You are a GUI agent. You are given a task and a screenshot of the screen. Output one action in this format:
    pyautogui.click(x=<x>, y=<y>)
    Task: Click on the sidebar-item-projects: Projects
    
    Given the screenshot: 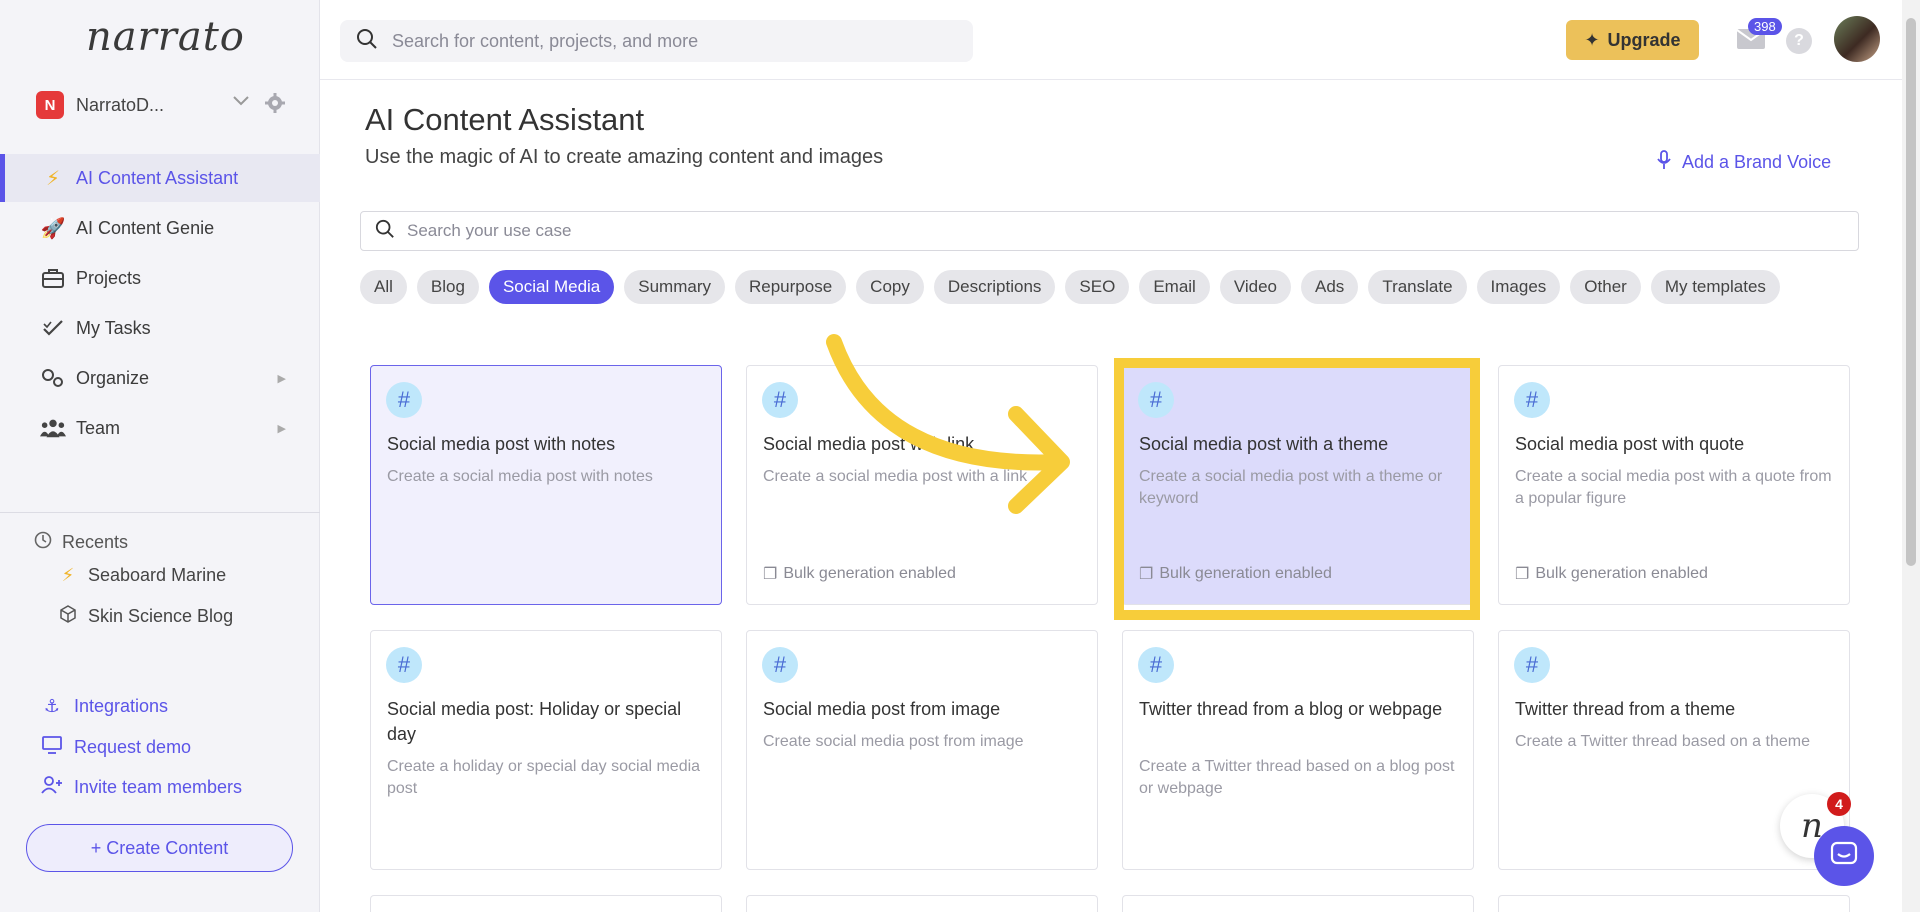 What is the action you would take?
    pyautogui.click(x=160, y=278)
    